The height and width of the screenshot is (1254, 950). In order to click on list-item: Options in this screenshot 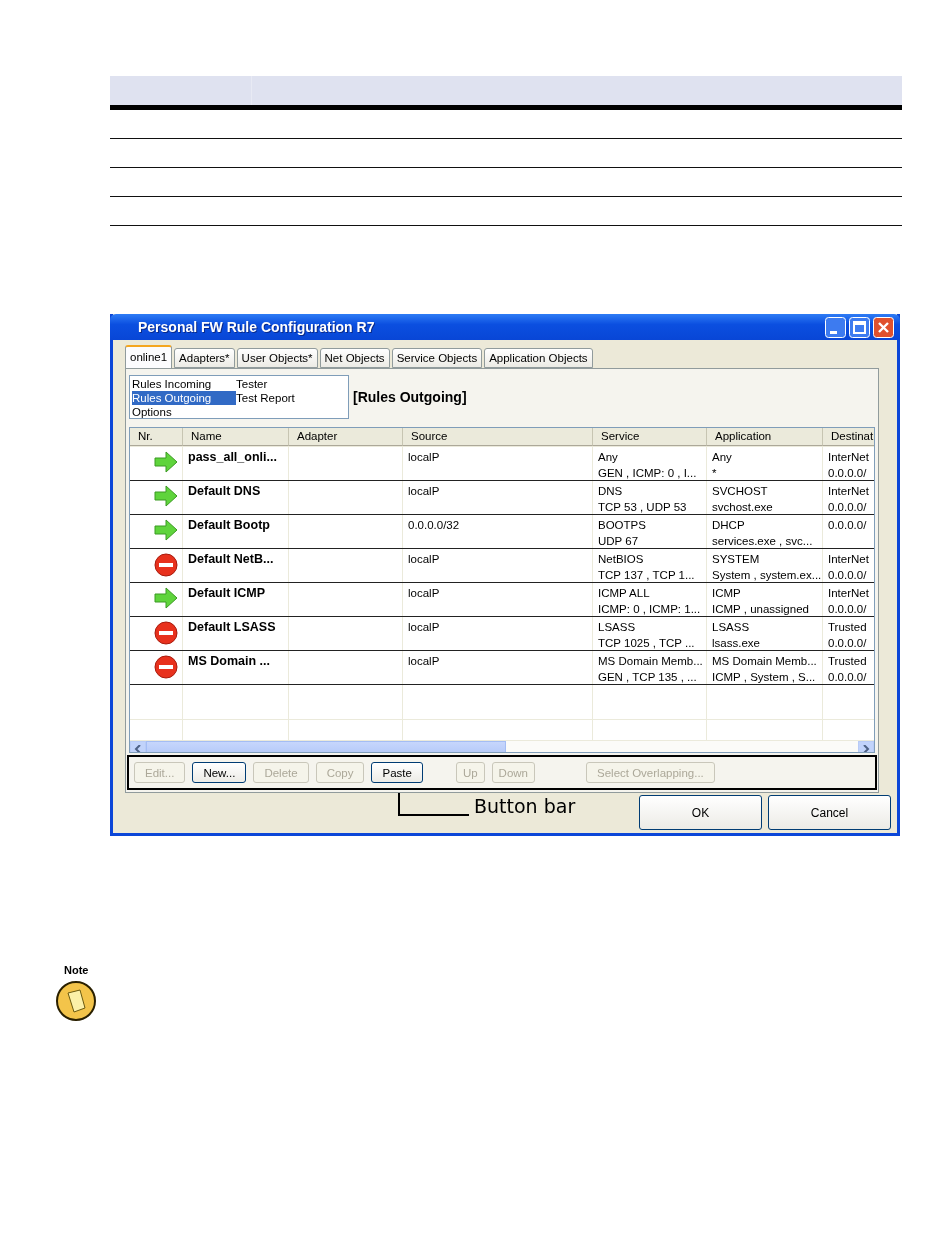, I will do `click(184, 412)`.